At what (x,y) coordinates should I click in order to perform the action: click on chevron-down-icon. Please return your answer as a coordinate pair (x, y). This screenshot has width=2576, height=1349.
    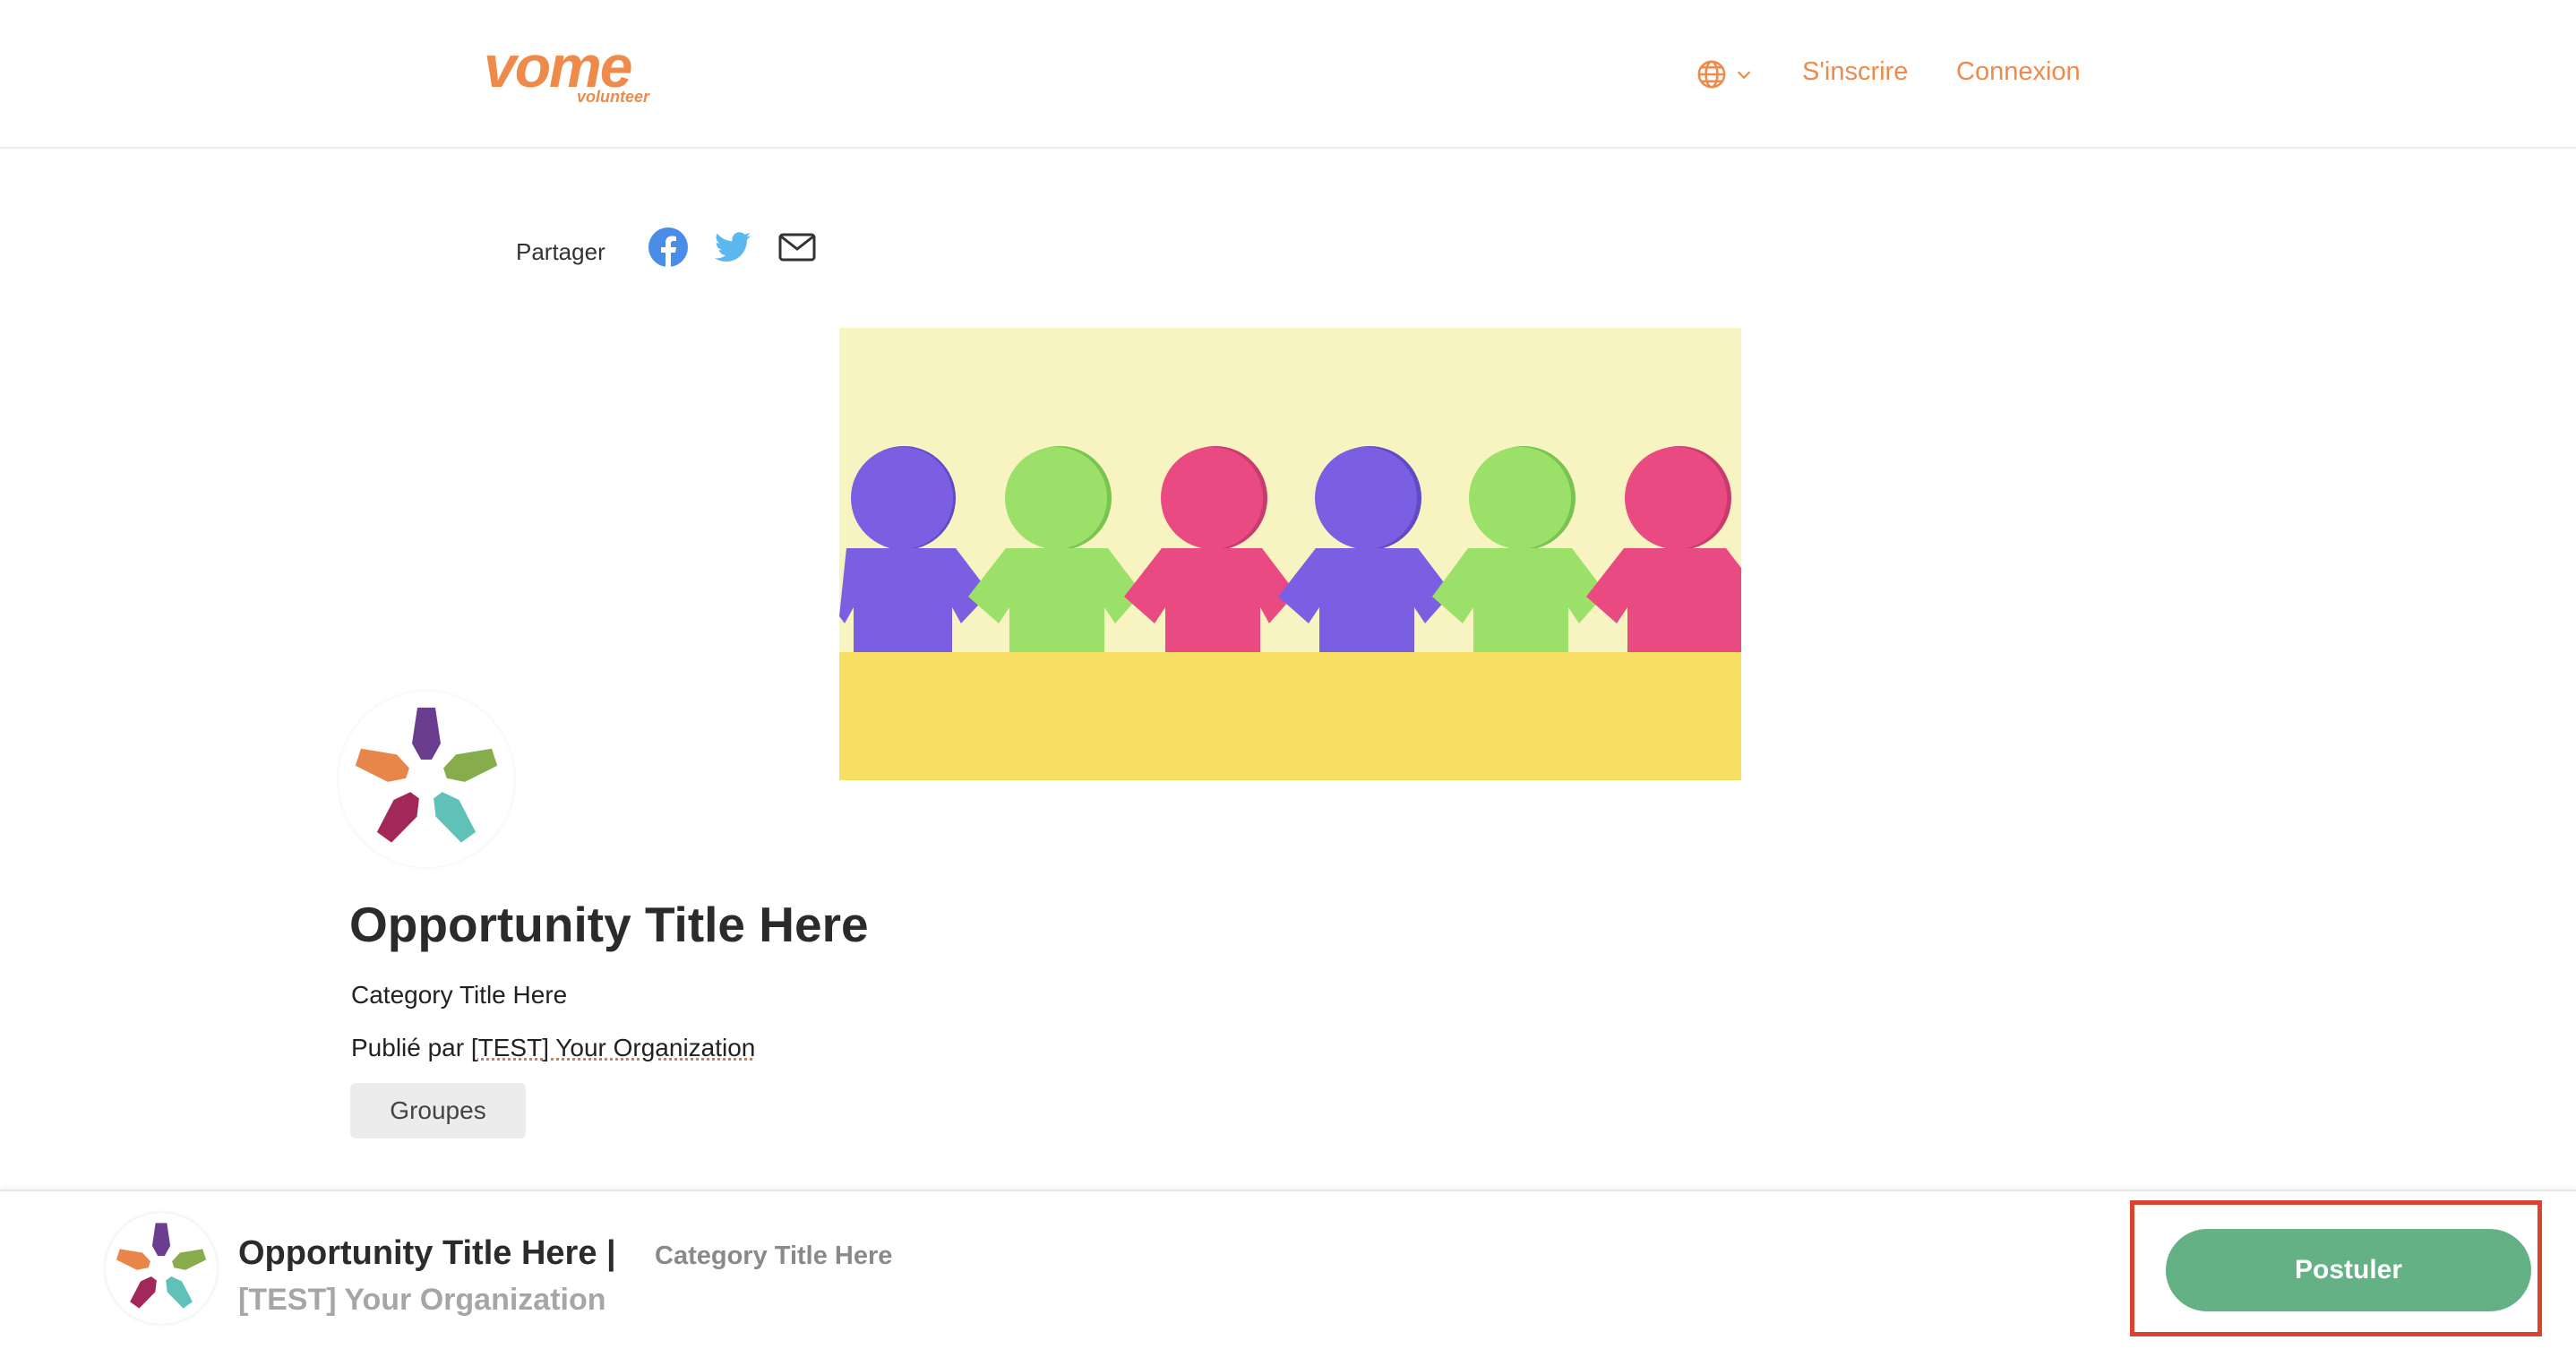
    Looking at the image, I should click on (1744, 75).